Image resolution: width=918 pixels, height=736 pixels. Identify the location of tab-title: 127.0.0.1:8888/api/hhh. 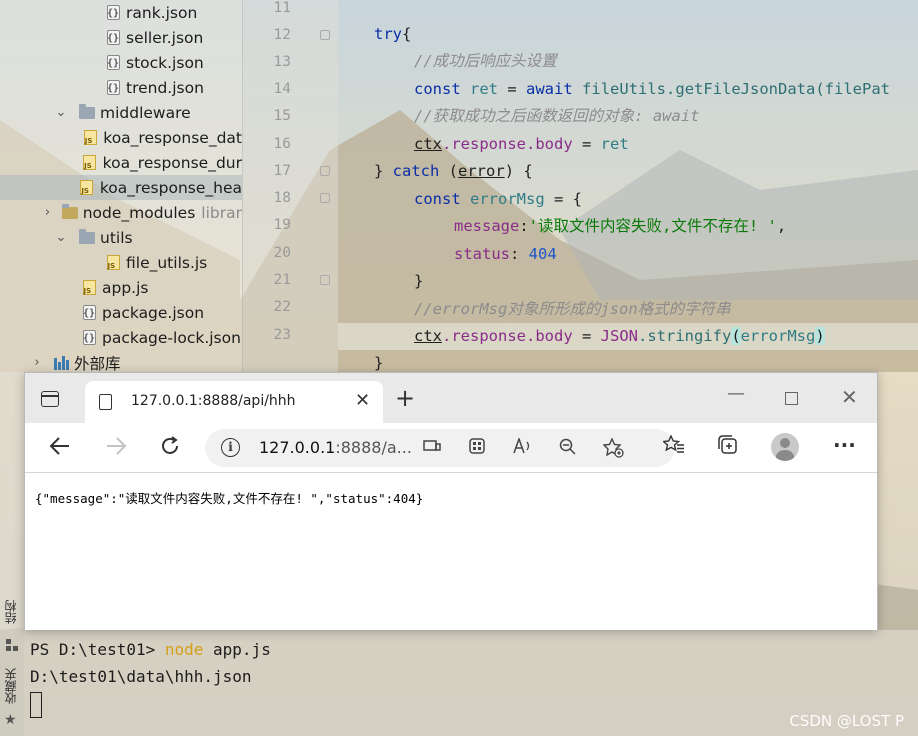
(213, 401).